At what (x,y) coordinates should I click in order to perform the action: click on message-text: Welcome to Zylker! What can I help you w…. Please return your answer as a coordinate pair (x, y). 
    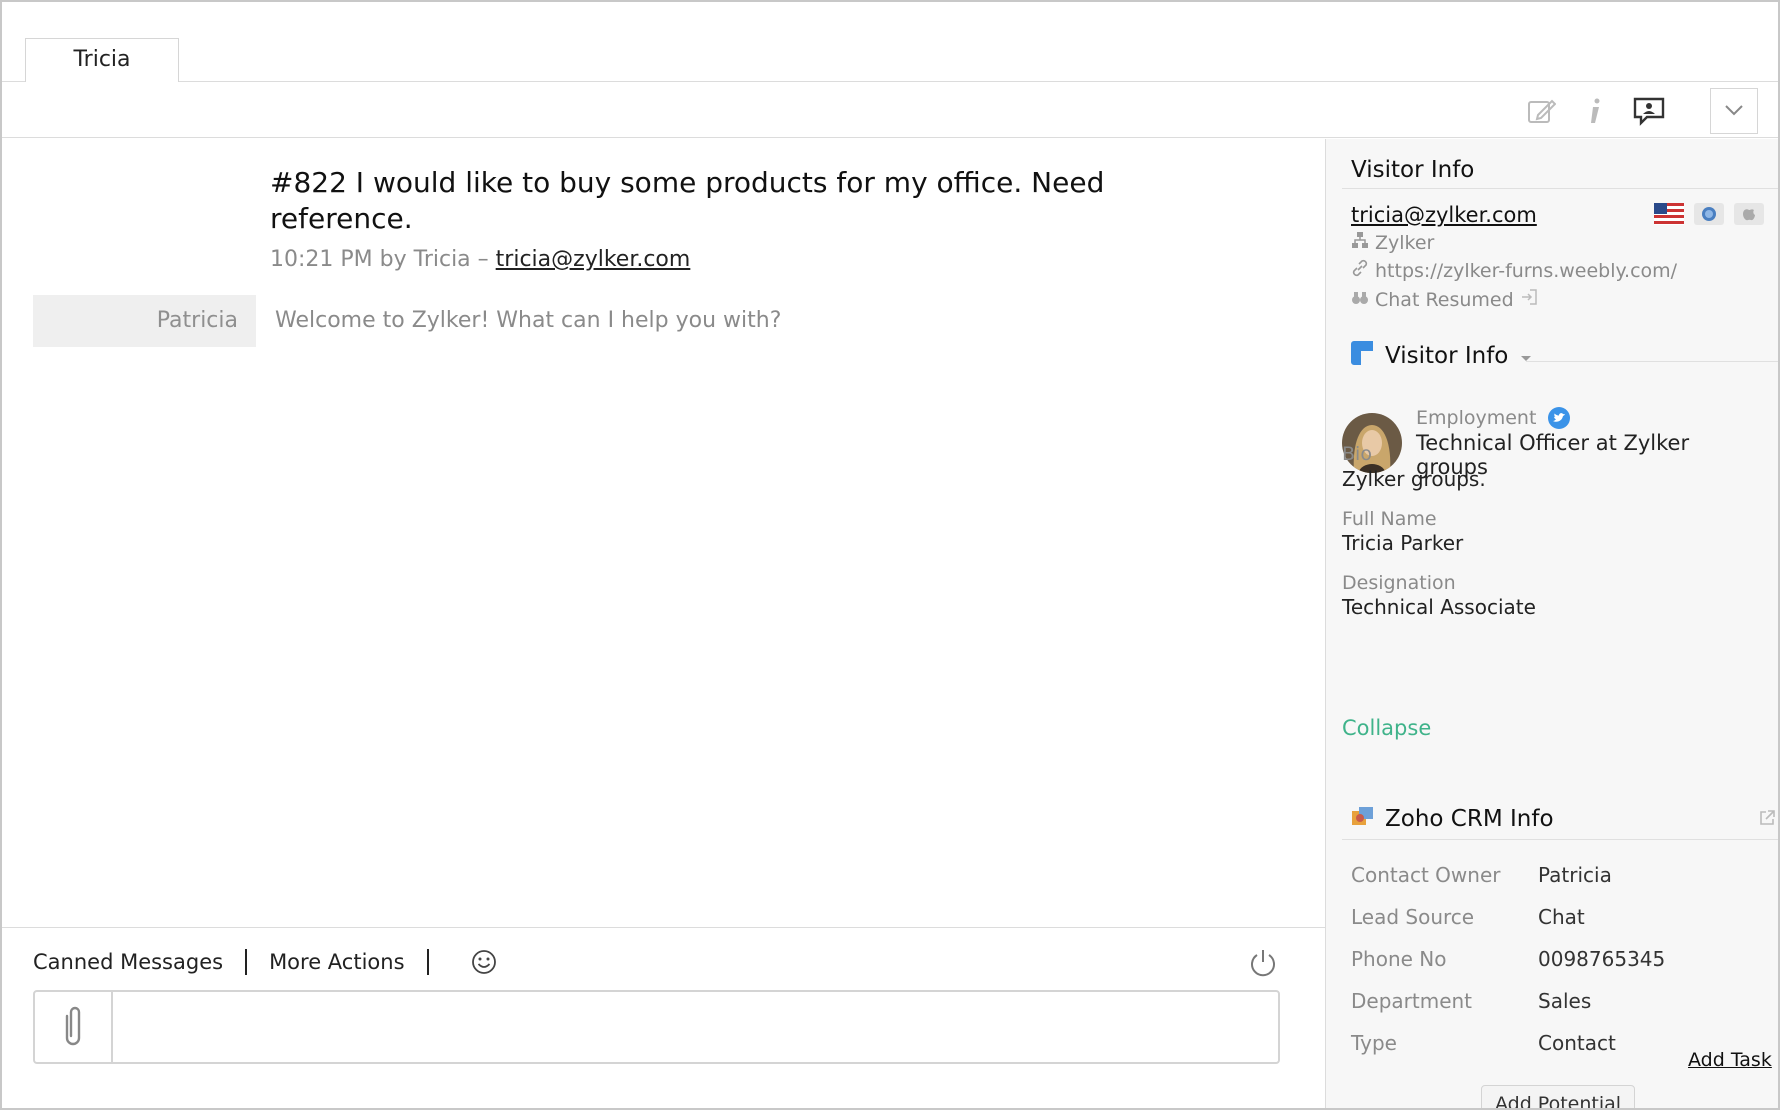
    Looking at the image, I should click on (528, 320).